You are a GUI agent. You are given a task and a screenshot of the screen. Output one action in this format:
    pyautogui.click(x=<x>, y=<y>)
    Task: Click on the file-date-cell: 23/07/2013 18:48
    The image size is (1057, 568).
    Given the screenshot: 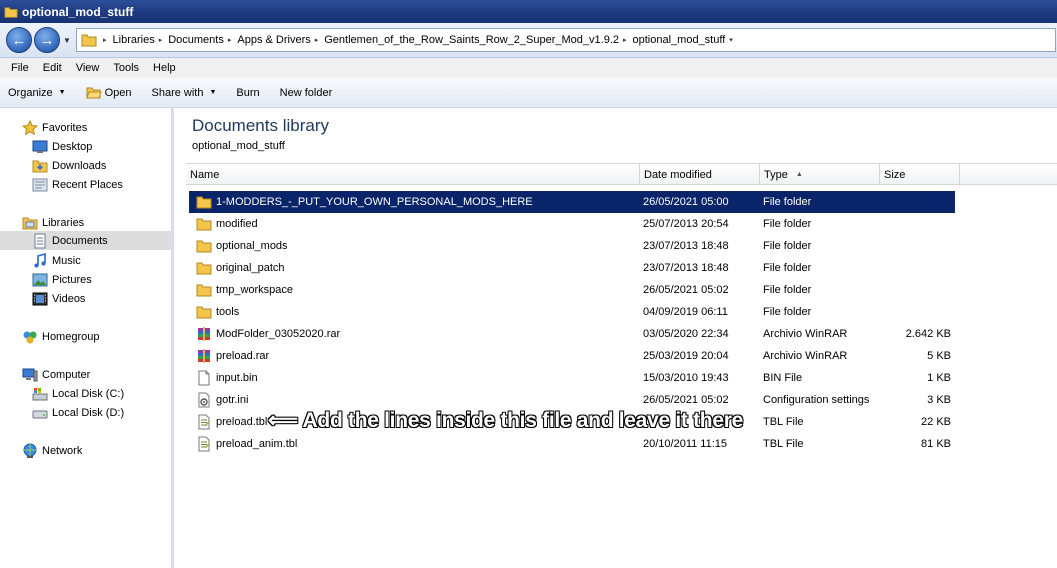 What is the action you would take?
    pyautogui.click(x=686, y=268)
    